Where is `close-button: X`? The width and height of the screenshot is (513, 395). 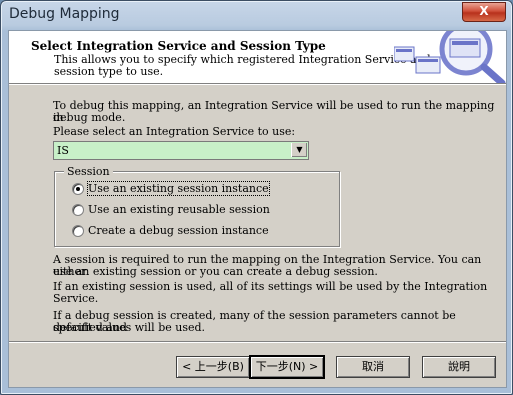
close-button: X is located at coordinates (484, 12).